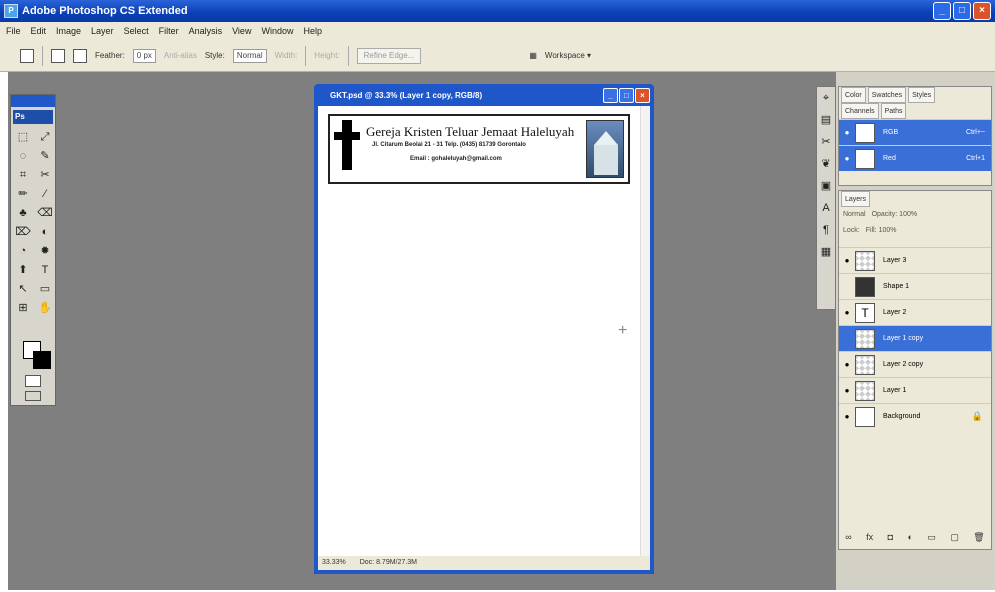 This screenshot has width=995, height=592. I want to click on doc-minimize-button: _, so click(610, 95).